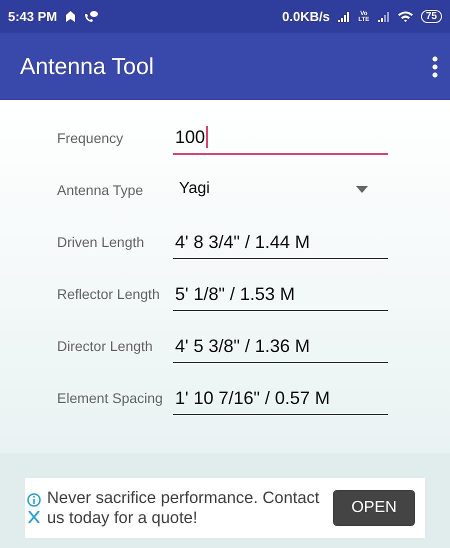 This screenshot has height=548, width=450. I want to click on notification-icon, so click(70, 16).